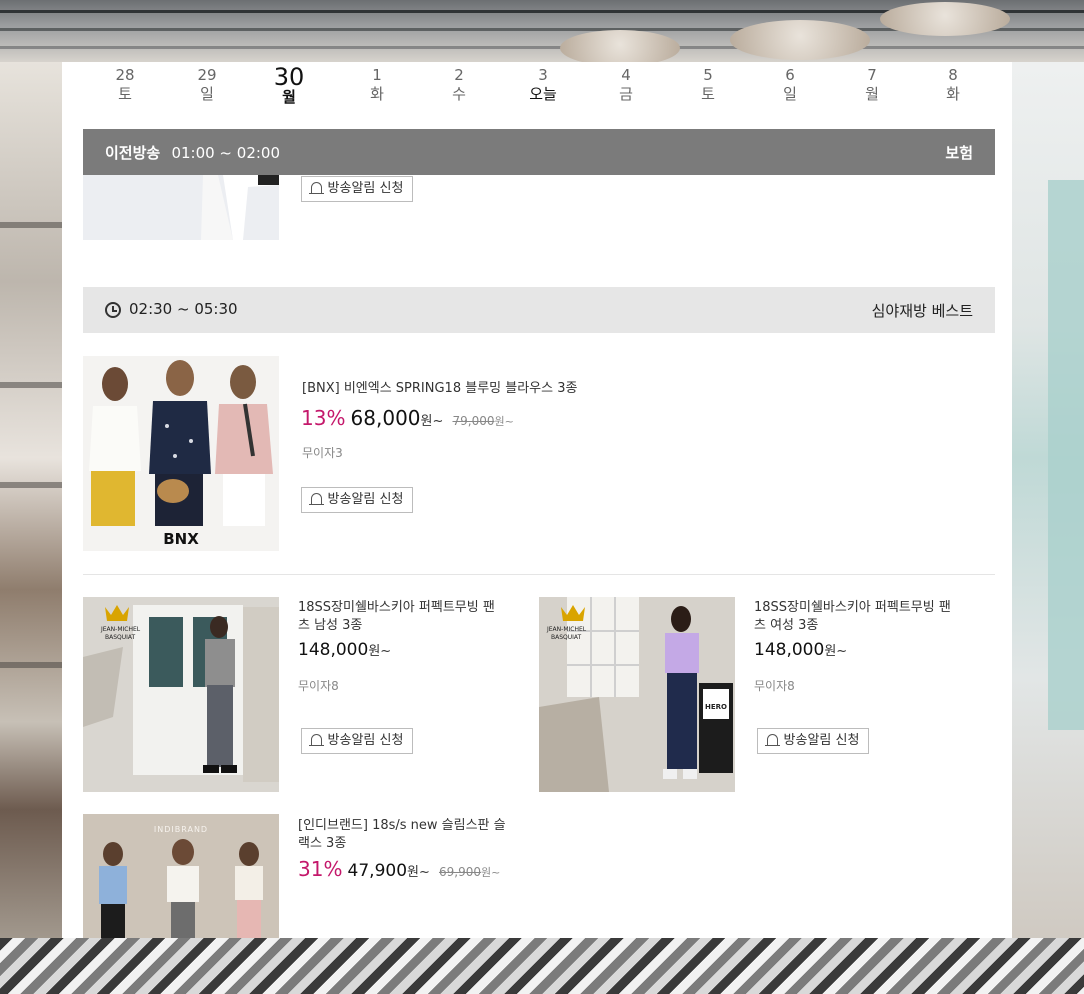 Image resolution: width=1084 pixels, height=994 pixels. What do you see at coordinates (320, 869) in the screenshot?
I see `discount-rate: 31%` at bounding box center [320, 869].